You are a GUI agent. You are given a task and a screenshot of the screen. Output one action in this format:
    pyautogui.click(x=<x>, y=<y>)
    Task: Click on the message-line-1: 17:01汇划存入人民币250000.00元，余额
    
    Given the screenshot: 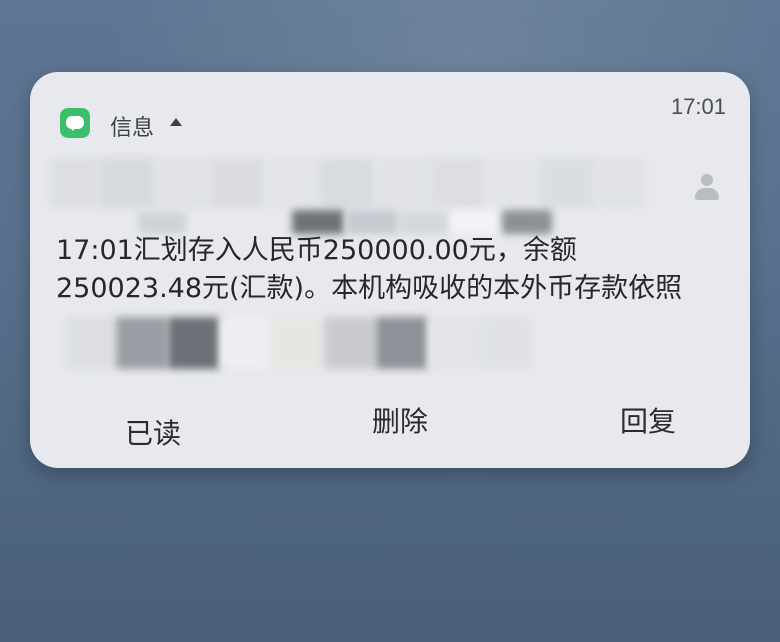 What is the action you would take?
    pyautogui.click(x=316, y=250)
    